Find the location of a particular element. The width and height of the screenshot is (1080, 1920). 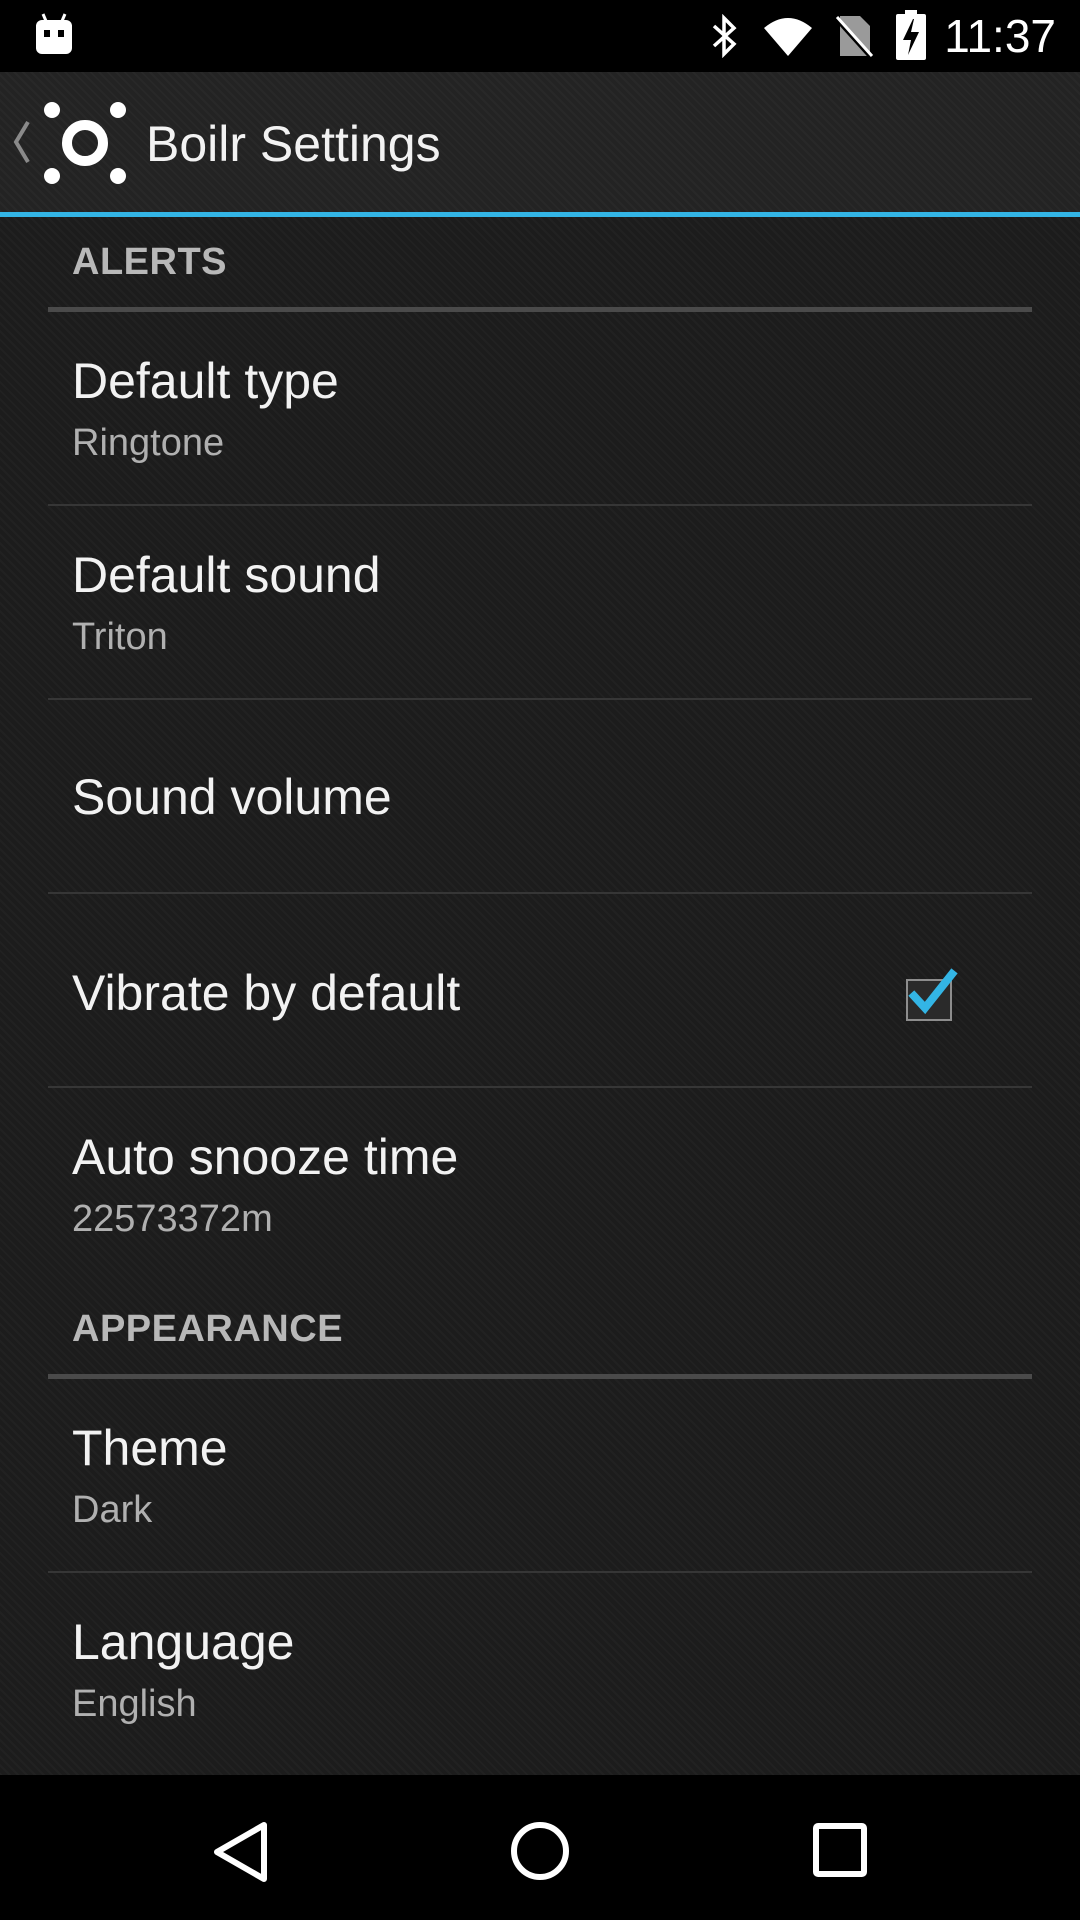

category-alerts: ALERTS is located at coordinates (540, 264).